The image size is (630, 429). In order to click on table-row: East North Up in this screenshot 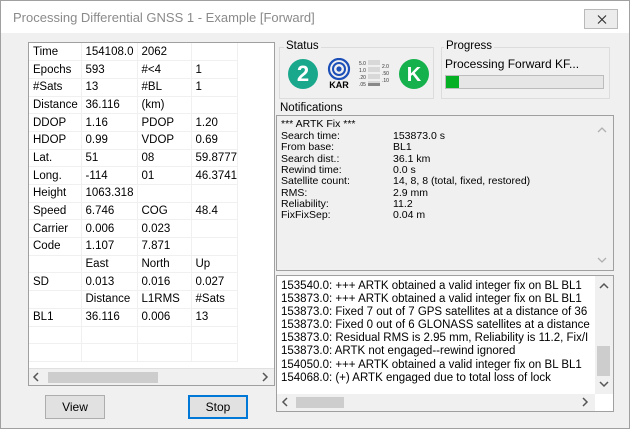, I will do `click(134, 264)`.